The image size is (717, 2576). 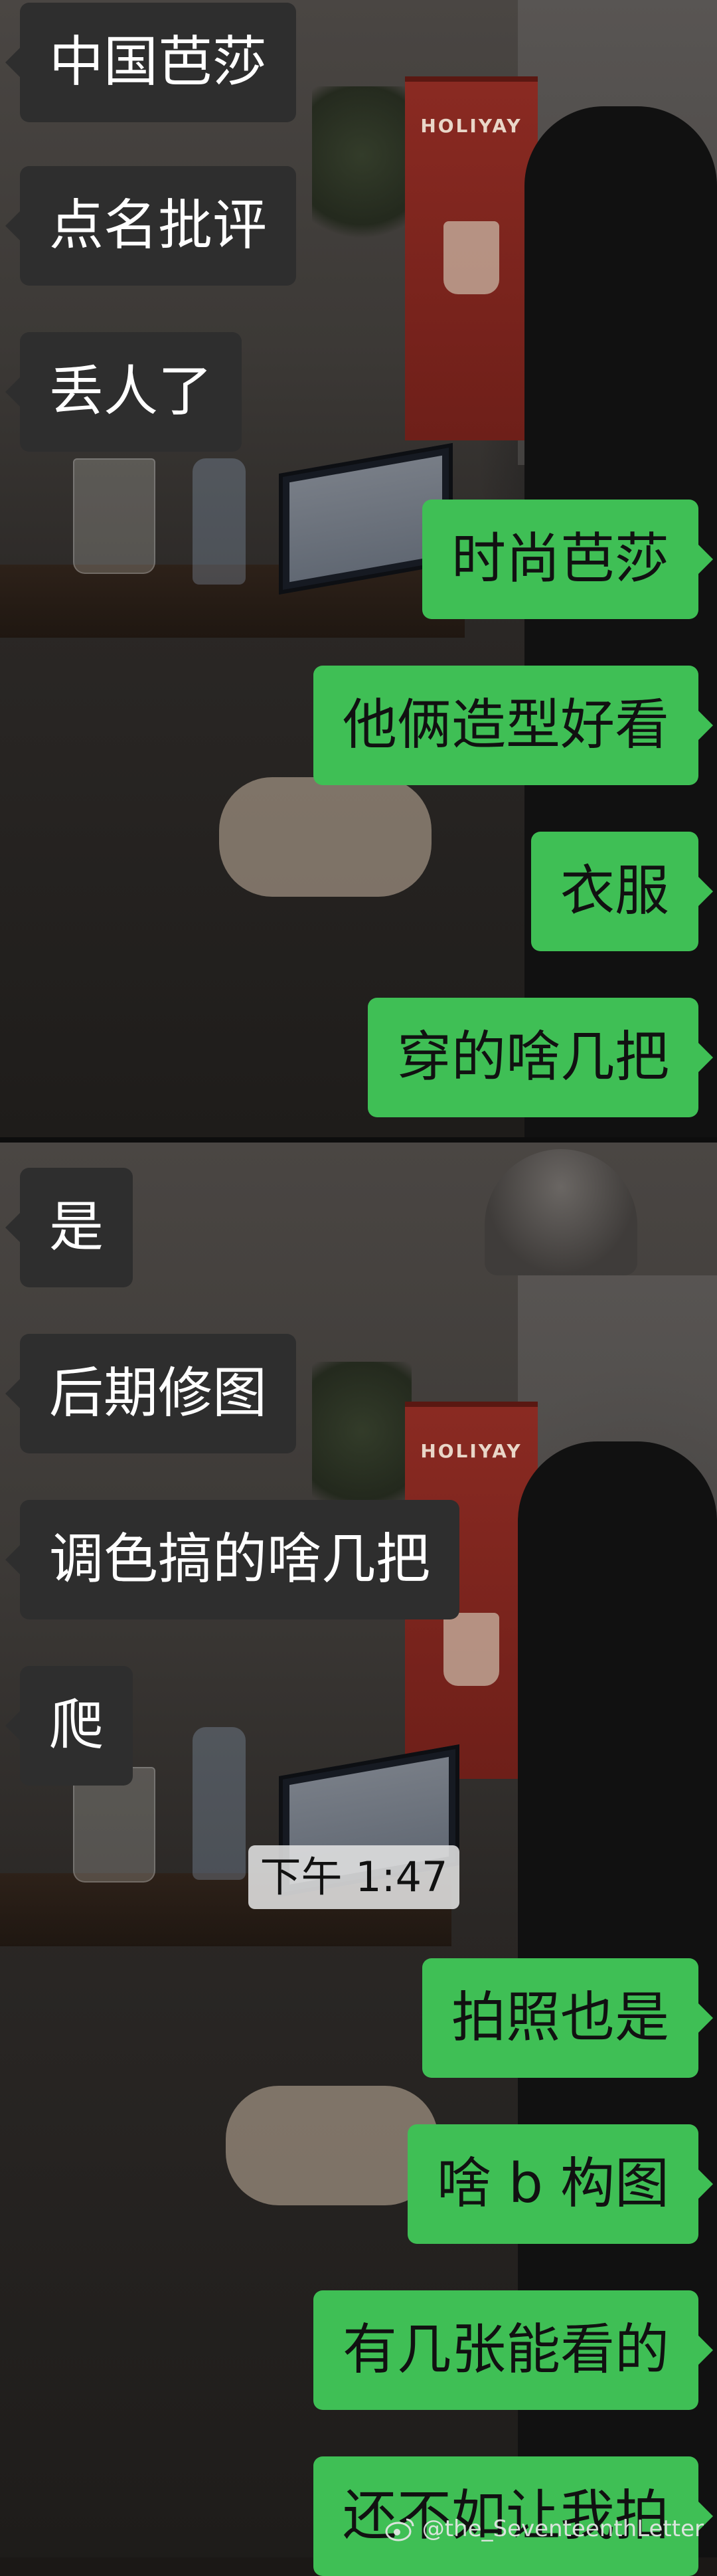 I want to click on drink-cup, so click(x=114, y=516).